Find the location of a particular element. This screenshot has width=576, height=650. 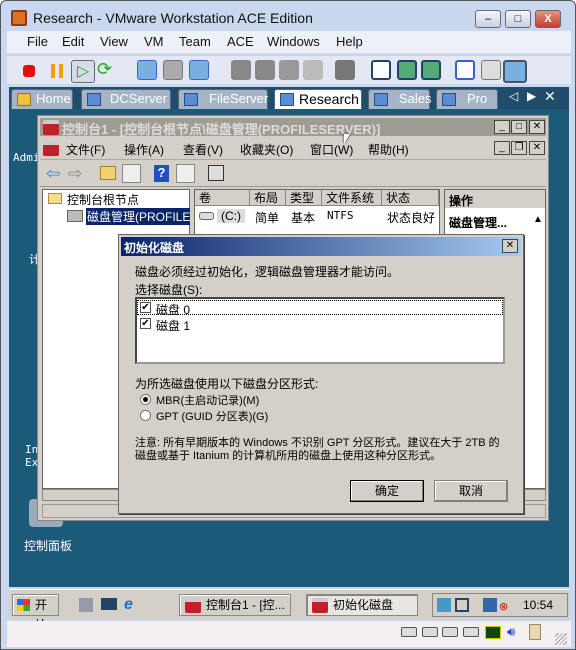

col-status: 状态 is located at coordinates (410, 198).